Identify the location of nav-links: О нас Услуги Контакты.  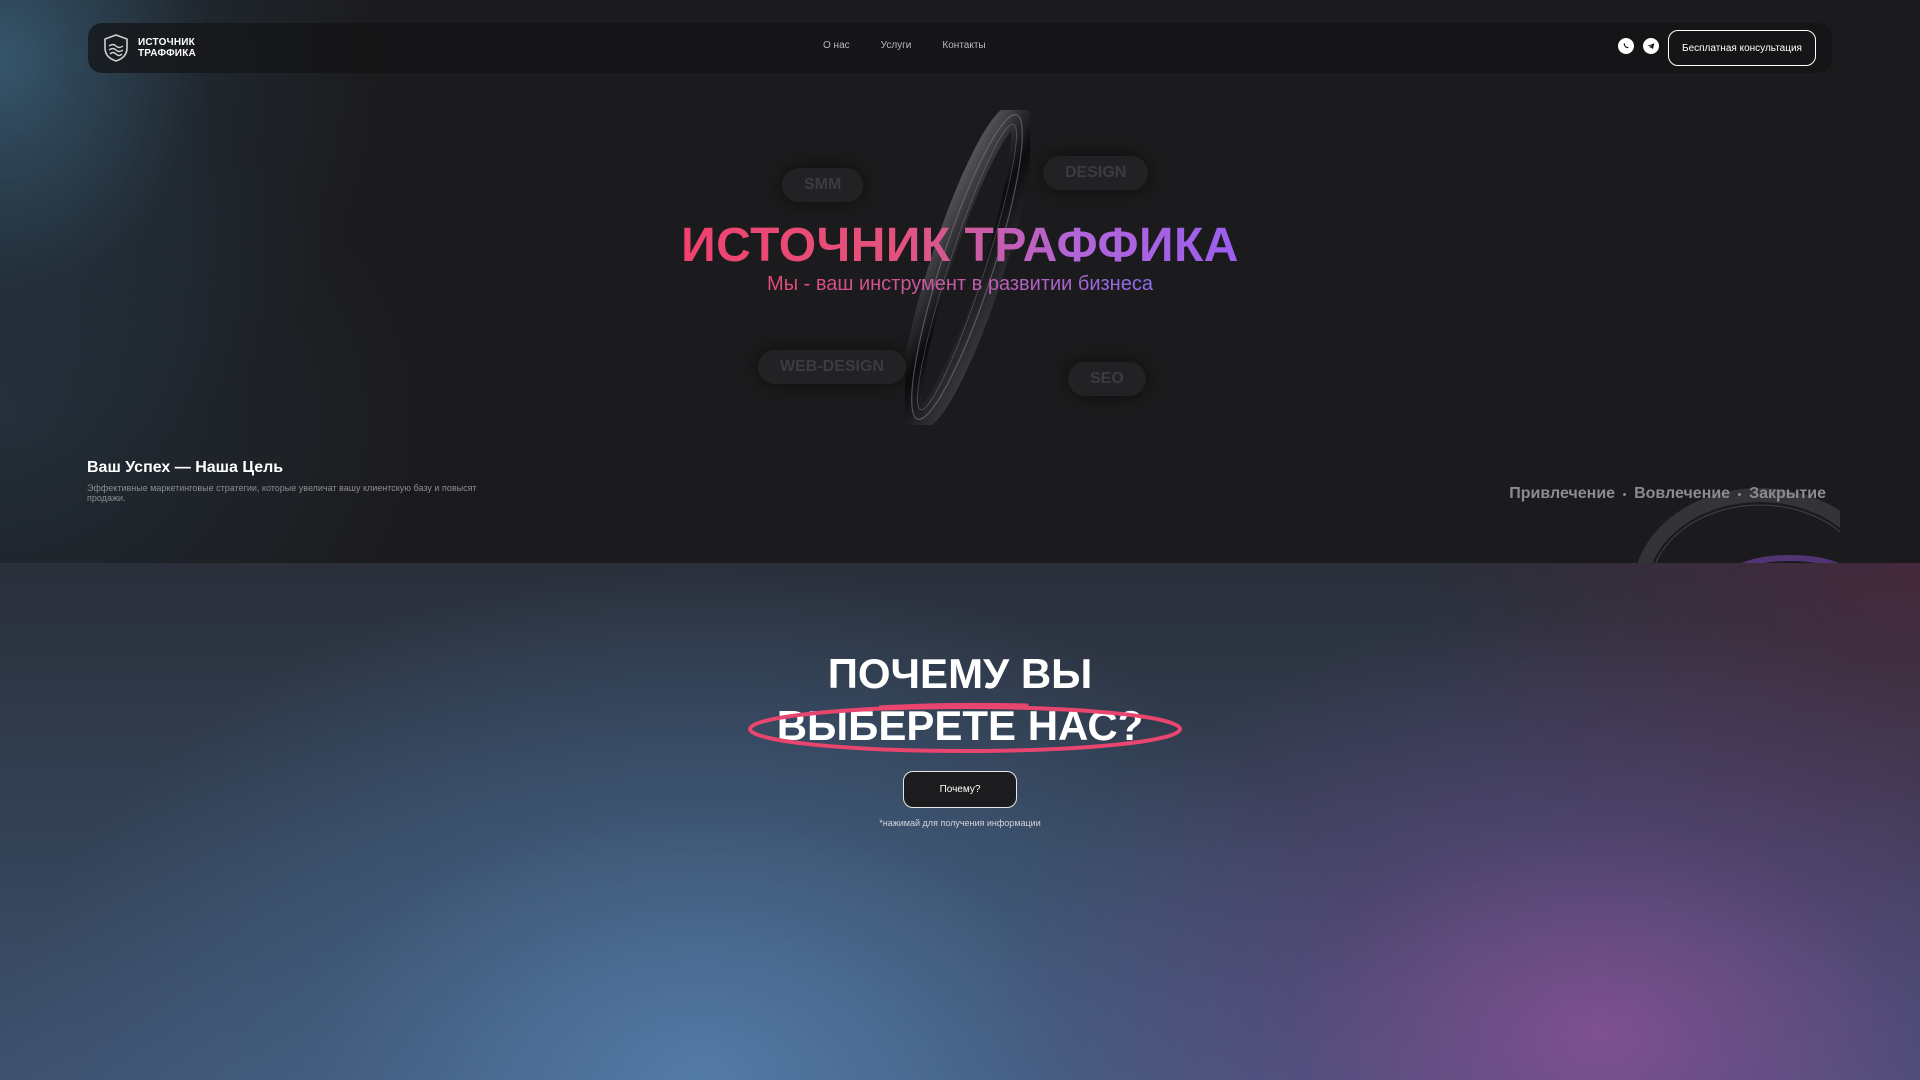
(904, 45).